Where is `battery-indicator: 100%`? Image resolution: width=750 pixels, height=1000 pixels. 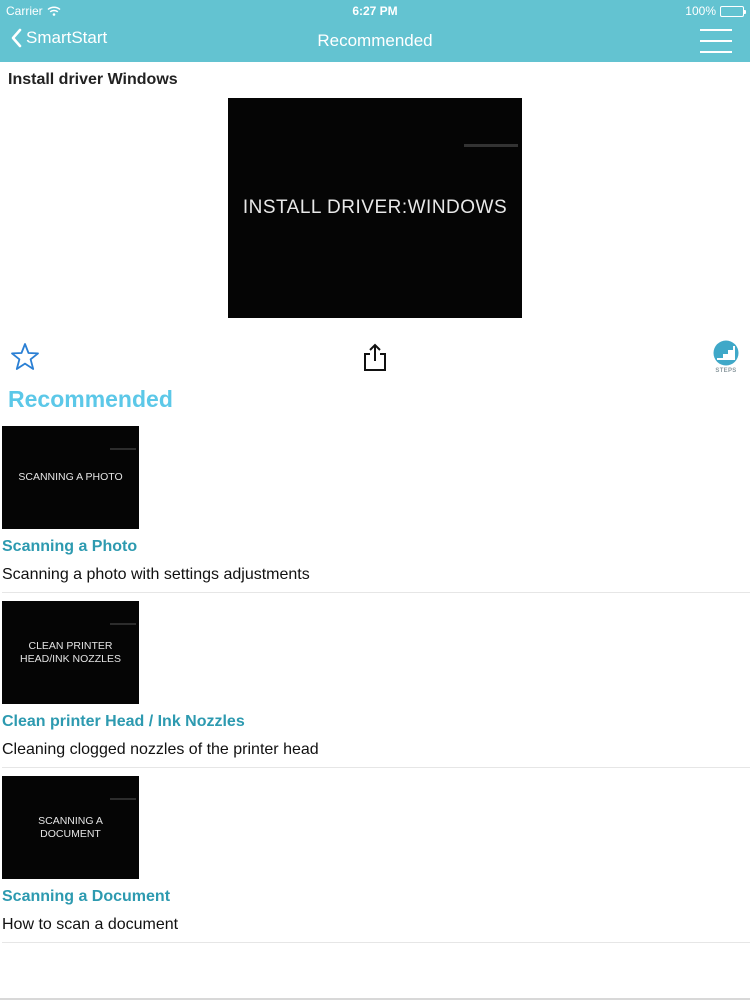
battery-indicator: 100% is located at coordinates (715, 11).